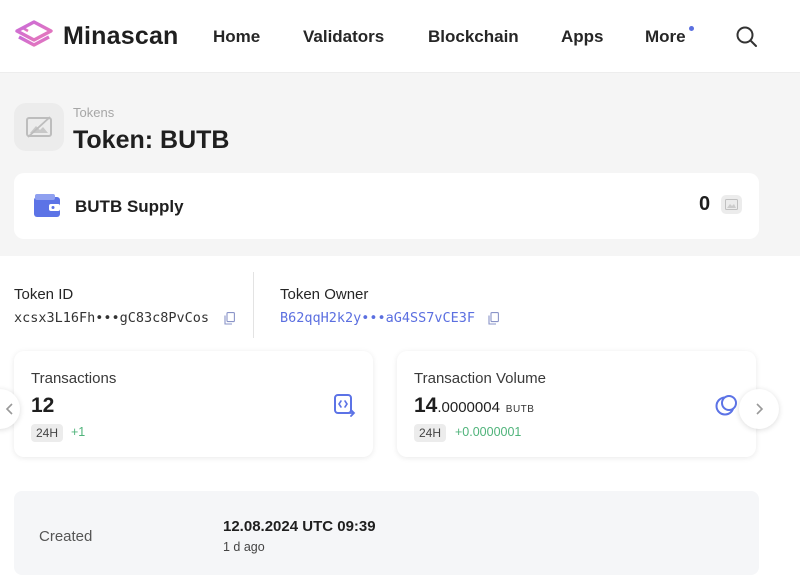  What do you see at coordinates (121, 35) in the screenshot?
I see `brand-name: Minascan` at bounding box center [121, 35].